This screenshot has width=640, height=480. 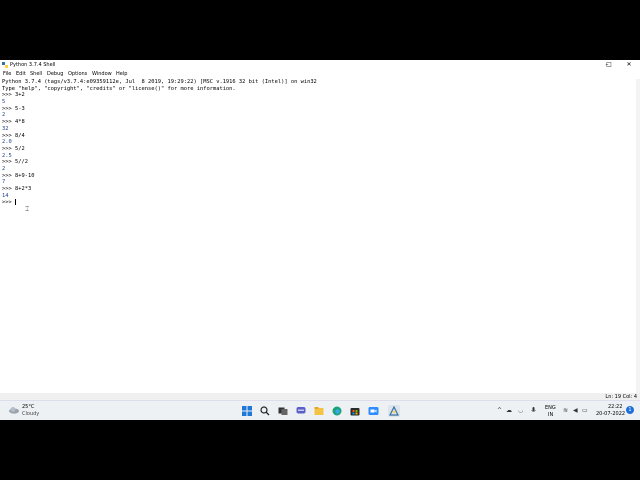 What do you see at coordinates (24, 175) in the screenshot?
I see `input-text: 8+9-10` at bounding box center [24, 175].